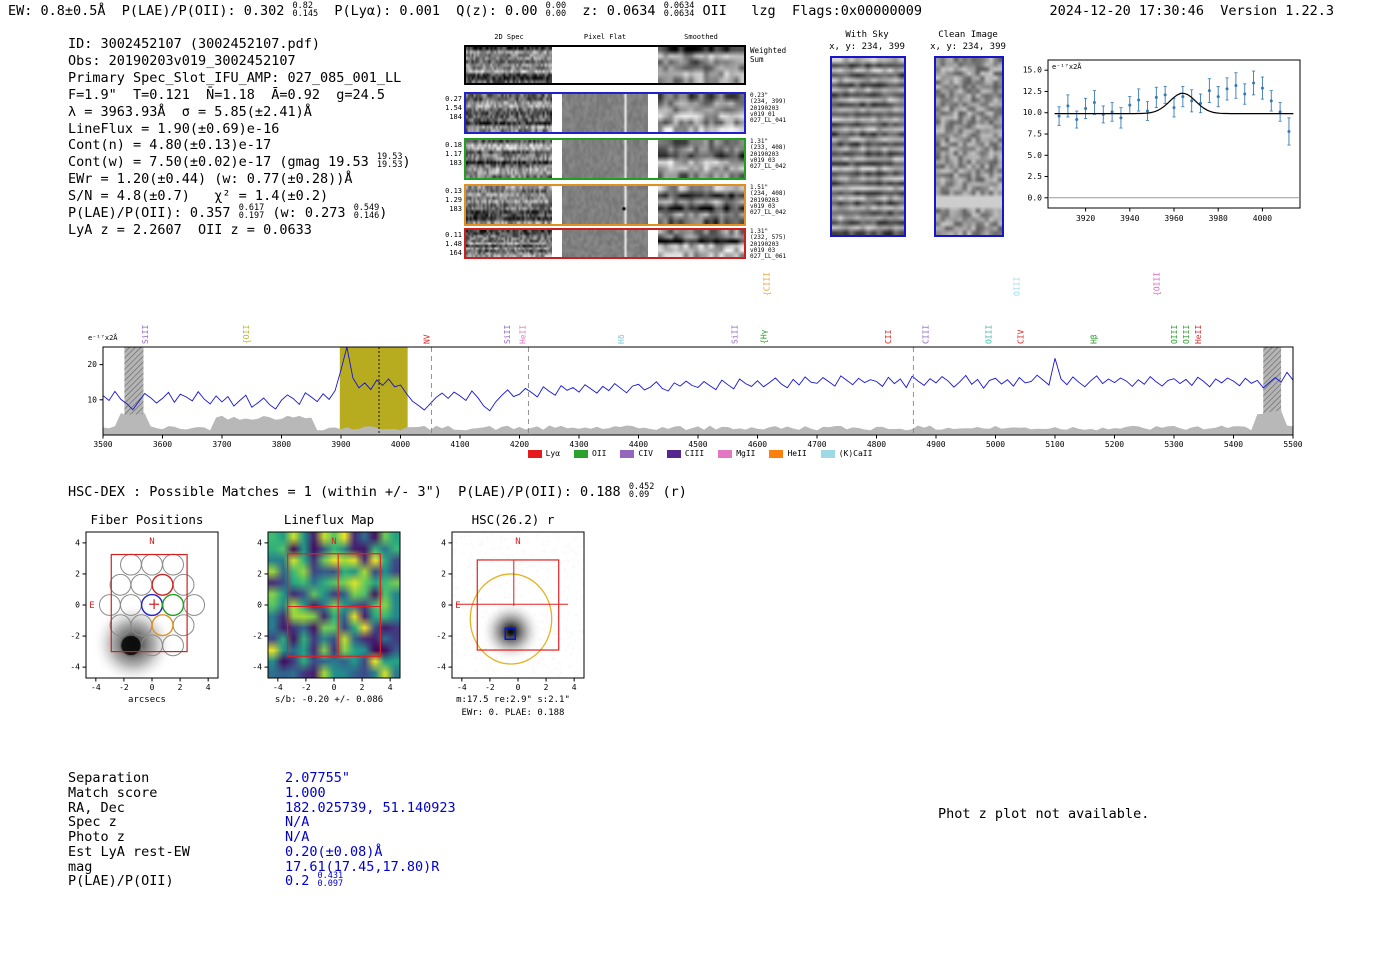 The image size is (1400, 953). I want to click on left-label: 0.18, so click(453, 145).